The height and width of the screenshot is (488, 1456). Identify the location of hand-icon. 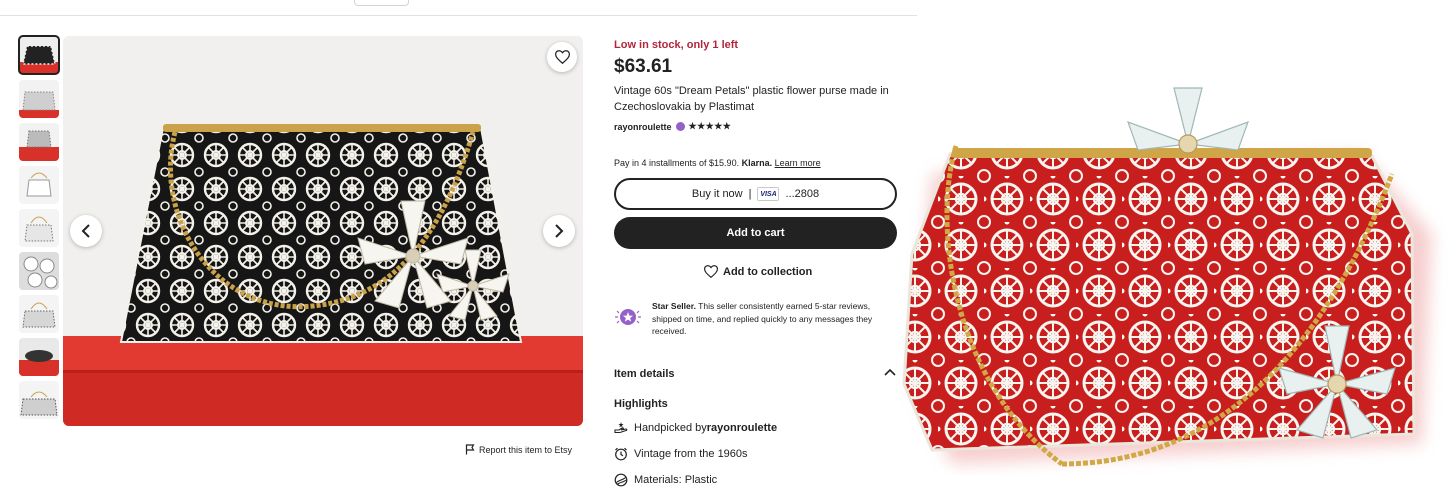
(621, 428).